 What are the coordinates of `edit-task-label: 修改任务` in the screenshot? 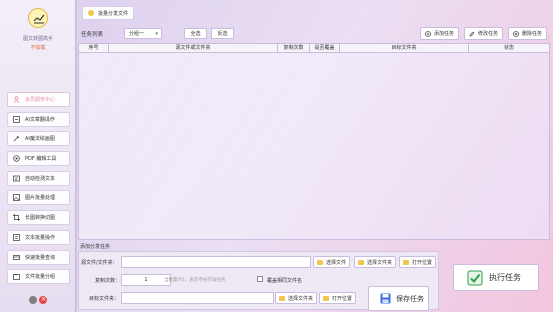 It's located at (488, 34).